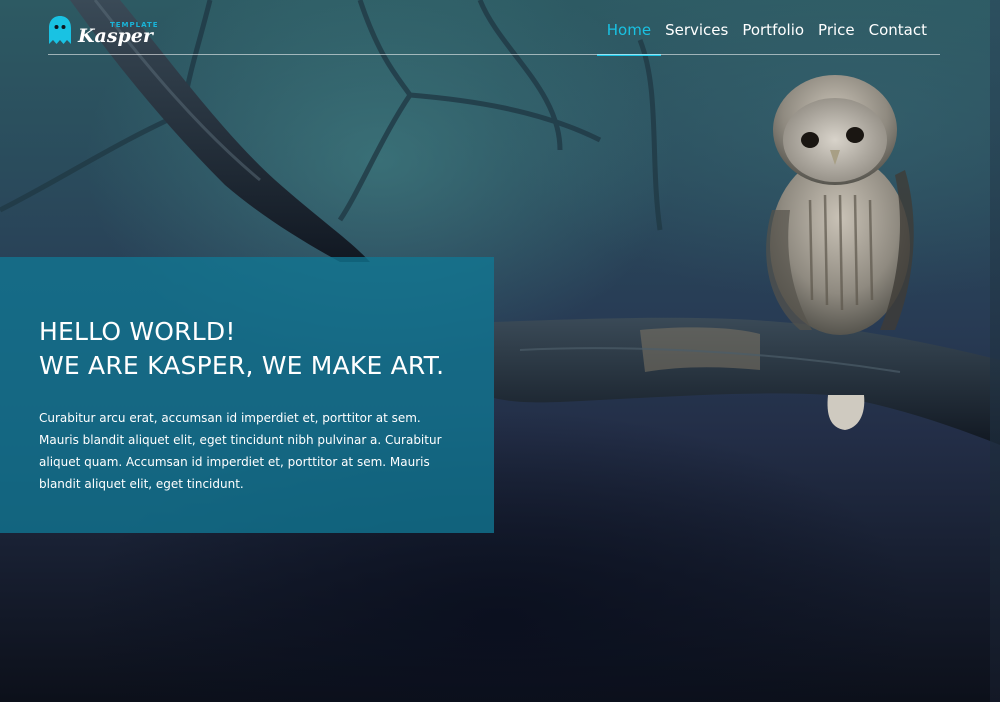 This screenshot has width=1000, height=702. I want to click on logo-wordmark: TEMPLATE Kasper, so click(118, 30).